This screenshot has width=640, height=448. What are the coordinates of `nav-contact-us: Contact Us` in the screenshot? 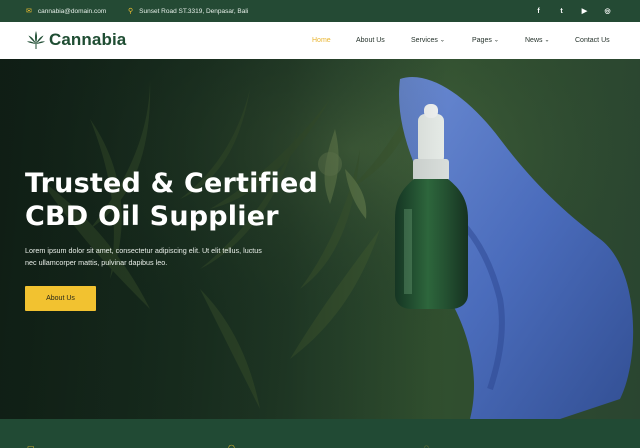 It's located at (592, 40).